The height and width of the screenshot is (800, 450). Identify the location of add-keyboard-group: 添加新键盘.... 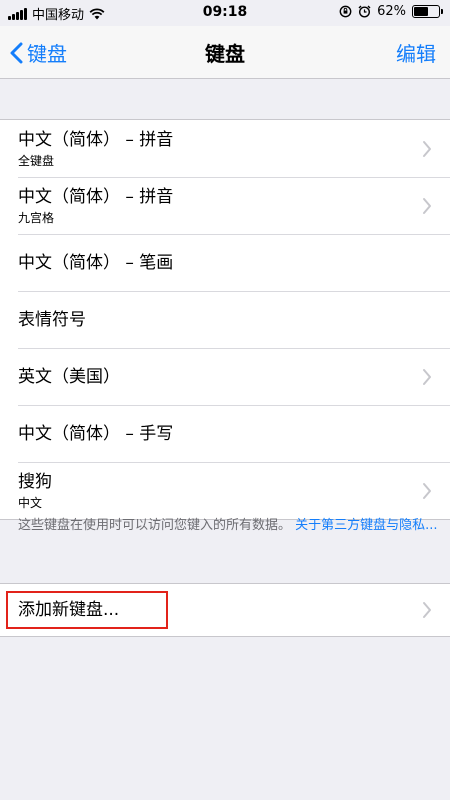
(225, 610).